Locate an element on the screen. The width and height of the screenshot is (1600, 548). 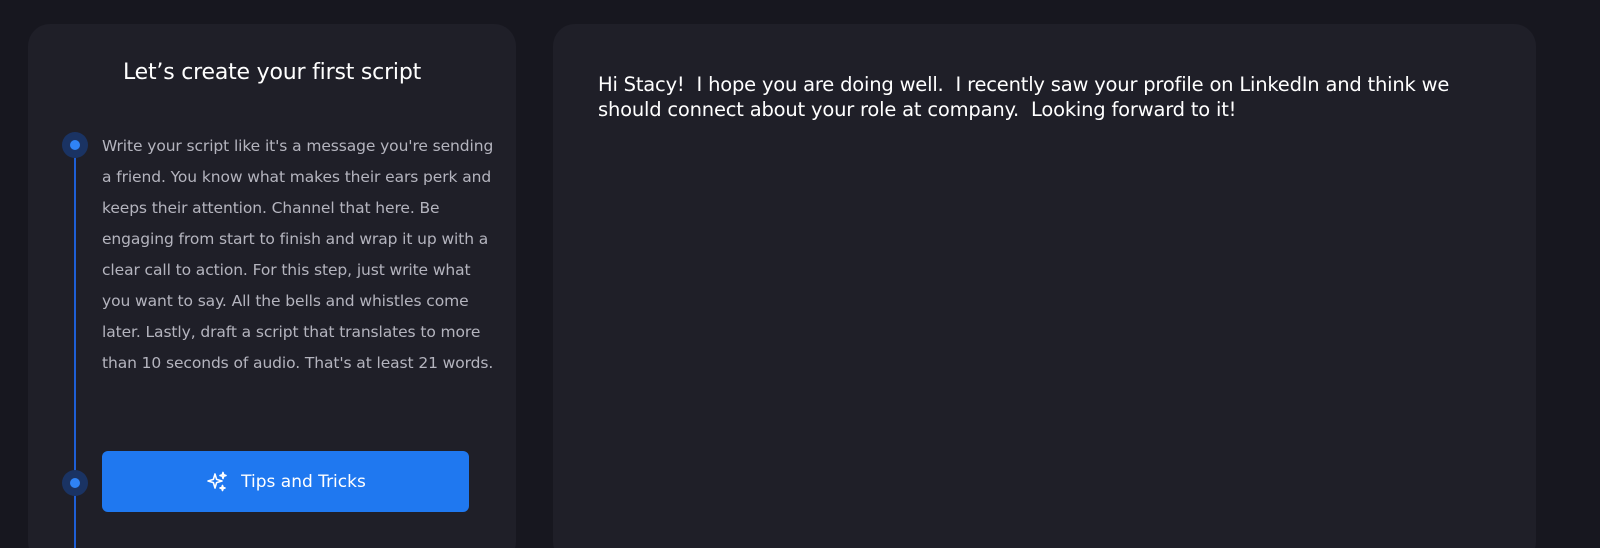
tips-button-label: Tips and Tricks is located at coordinates (303, 481).